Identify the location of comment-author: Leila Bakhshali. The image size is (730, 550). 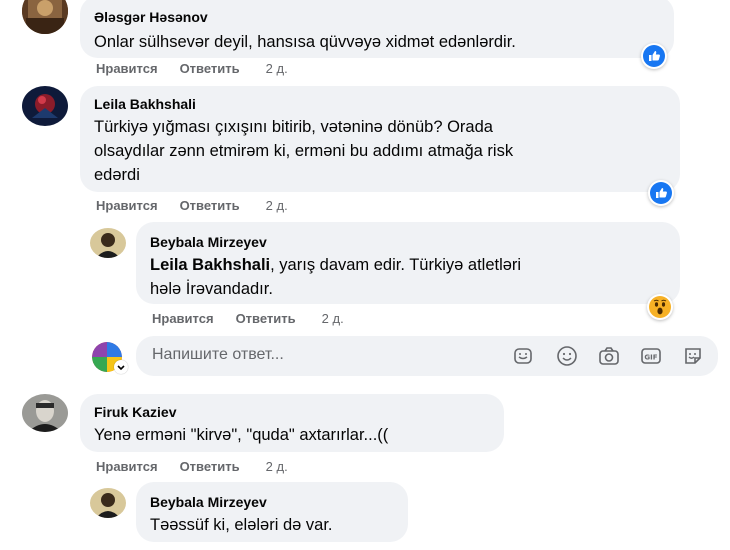
(380, 104).